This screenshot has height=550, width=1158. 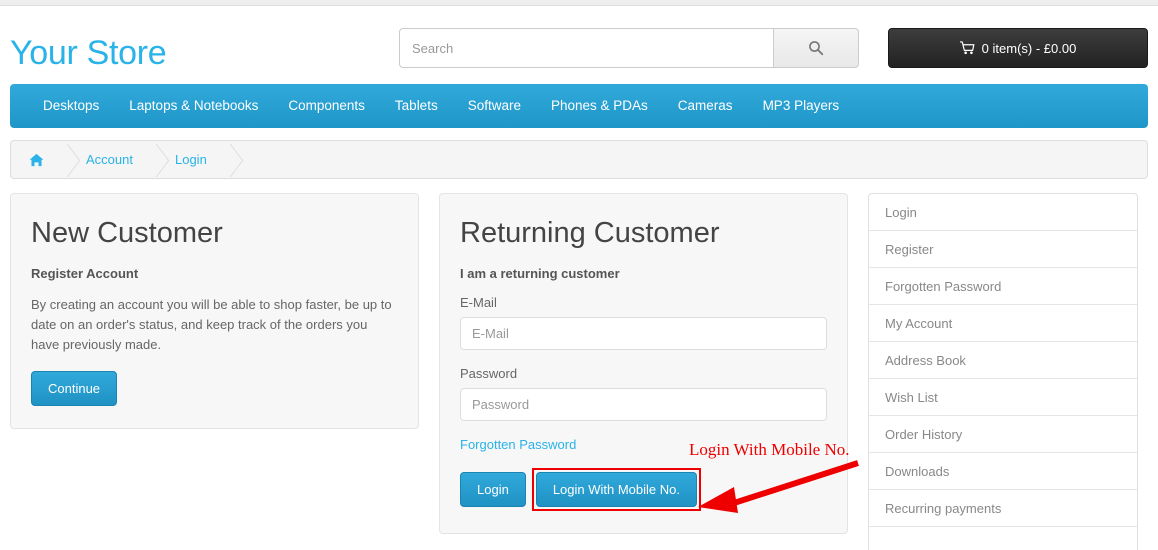 I want to click on login-with-mobile-button: Login With Mobile No., so click(x=616, y=489).